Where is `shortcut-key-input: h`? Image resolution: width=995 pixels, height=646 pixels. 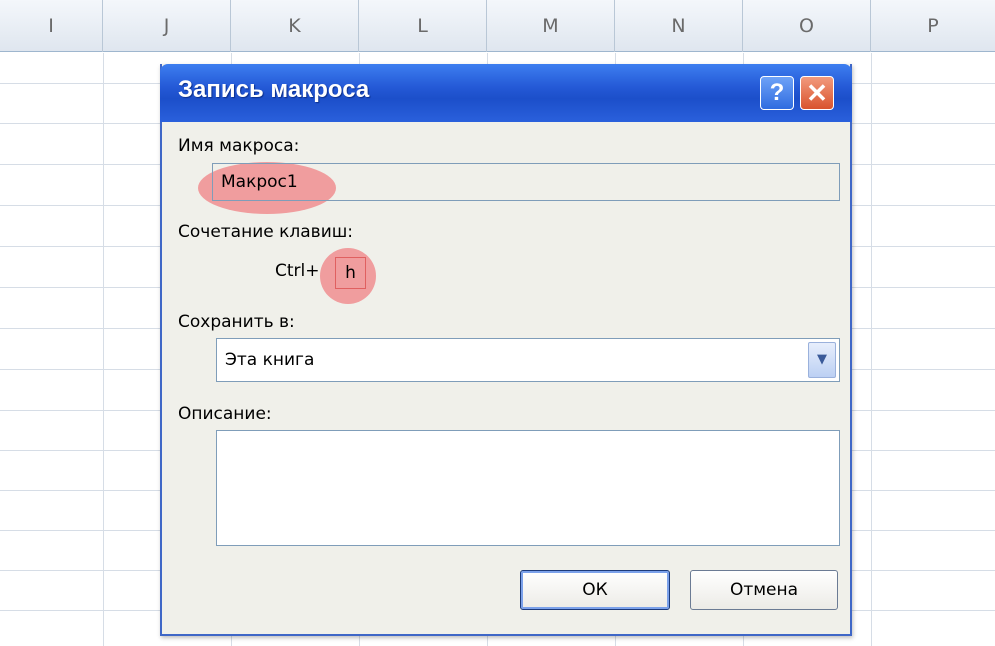
shortcut-key-input: h is located at coordinates (350, 273).